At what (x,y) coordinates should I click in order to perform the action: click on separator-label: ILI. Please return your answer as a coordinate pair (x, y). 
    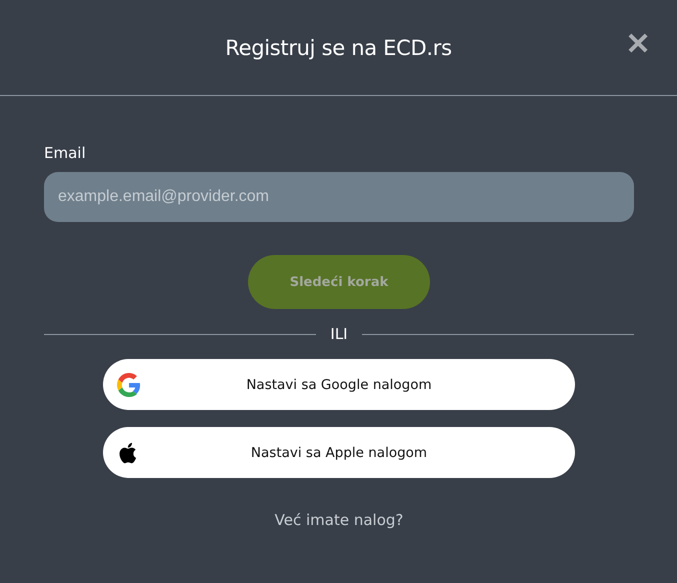
    Looking at the image, I should click on (339, 334).